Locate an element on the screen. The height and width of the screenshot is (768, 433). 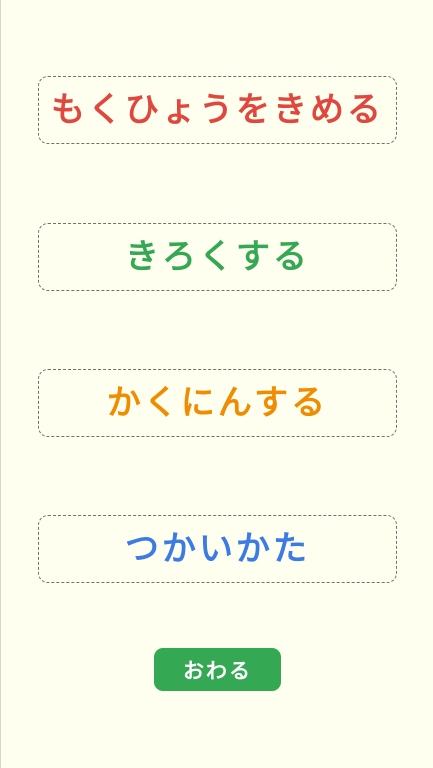
check-button: かくにんする is located at coordinates (217, 403).